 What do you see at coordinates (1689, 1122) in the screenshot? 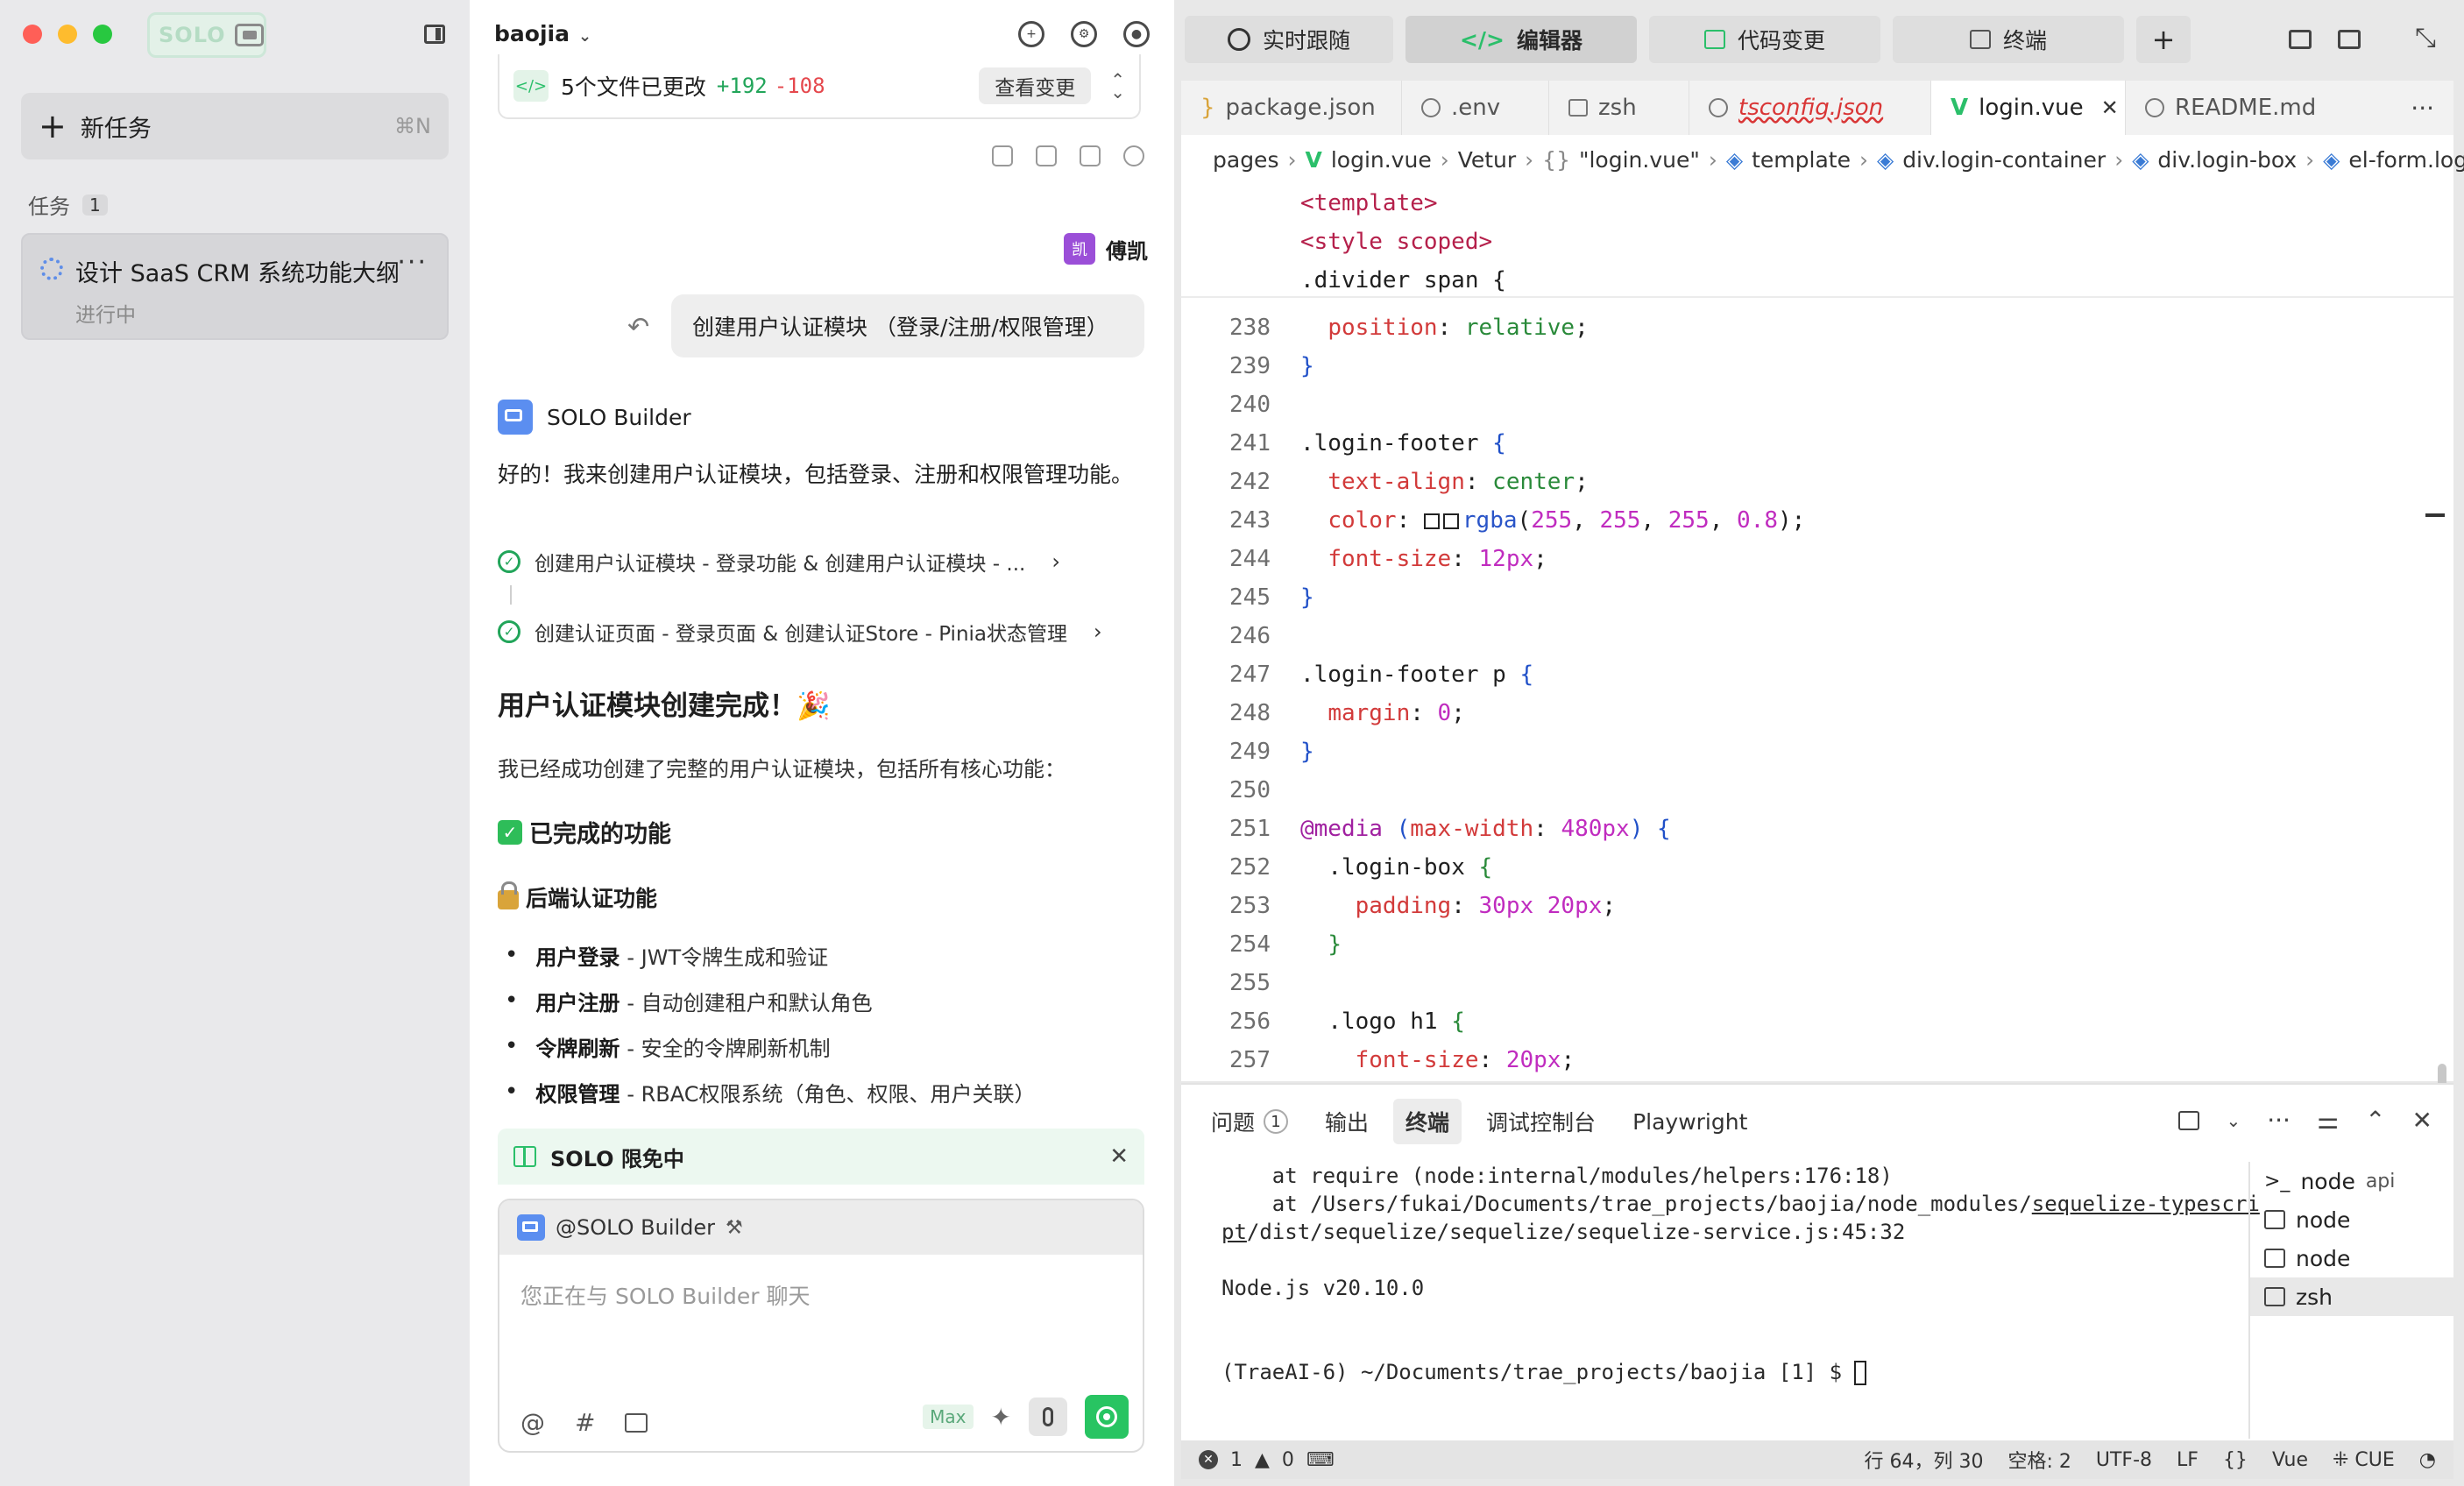
I see `tab-playwright: Playwright` at bounding box center [1689, 1122].